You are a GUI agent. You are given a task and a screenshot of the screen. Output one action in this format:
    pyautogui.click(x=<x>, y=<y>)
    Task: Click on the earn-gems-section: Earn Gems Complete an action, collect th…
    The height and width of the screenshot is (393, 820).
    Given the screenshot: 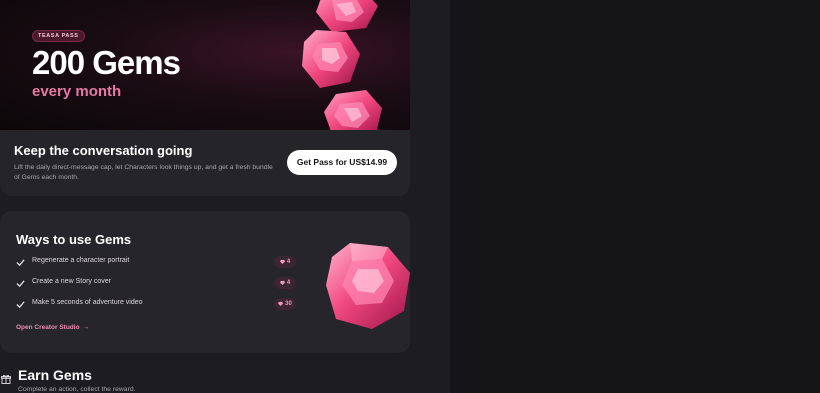 What is the action you would take?
    pyautogui.click(x=225, y=379)
    